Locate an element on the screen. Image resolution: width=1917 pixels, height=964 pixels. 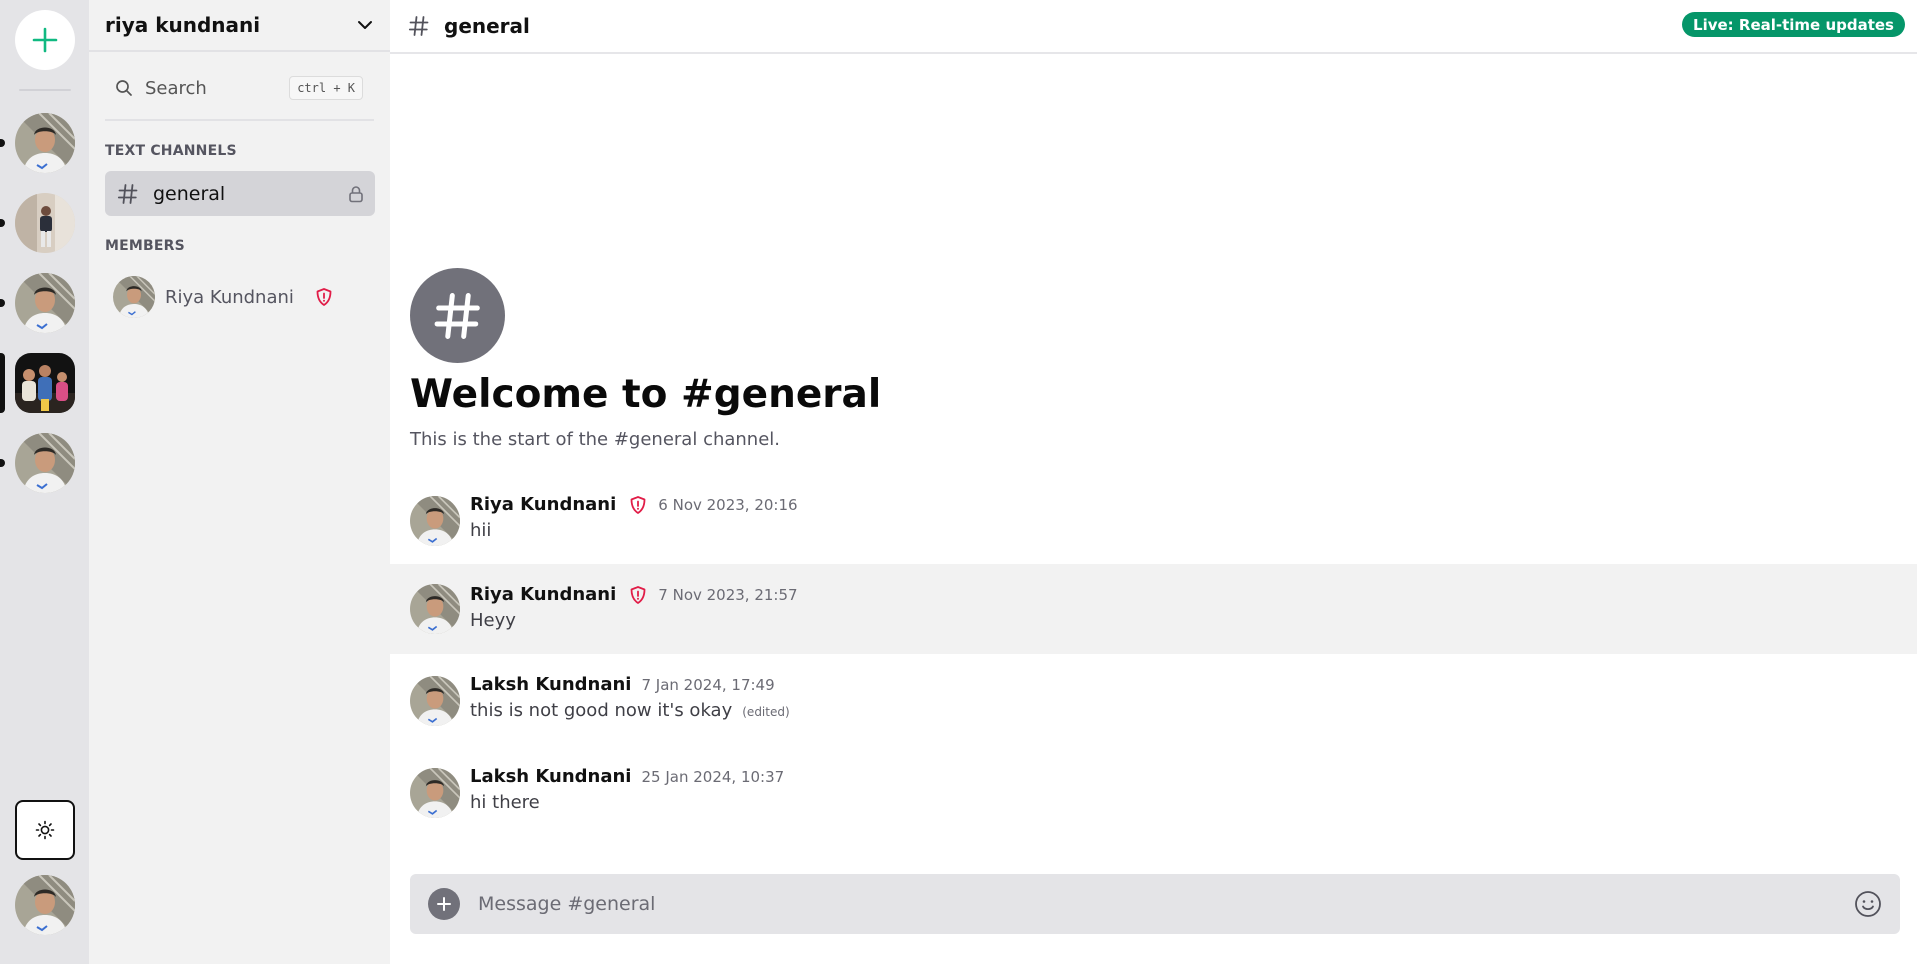
server-item-active is located at coordinates (37, 383).